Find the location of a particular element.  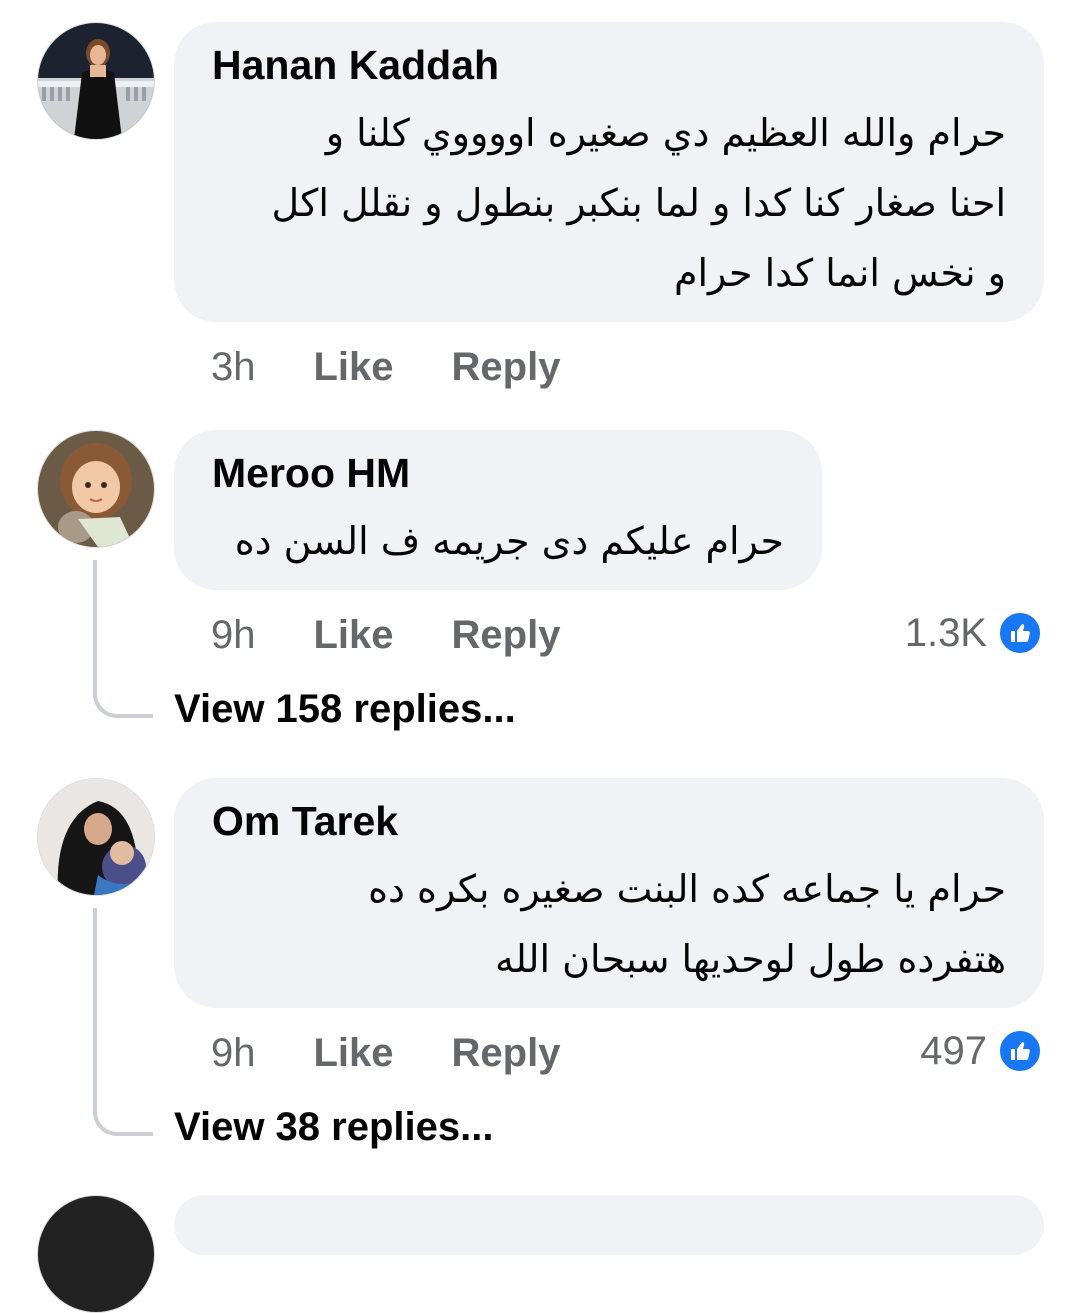

reaction-summary: 497 is located at coordinates (981, 1051).